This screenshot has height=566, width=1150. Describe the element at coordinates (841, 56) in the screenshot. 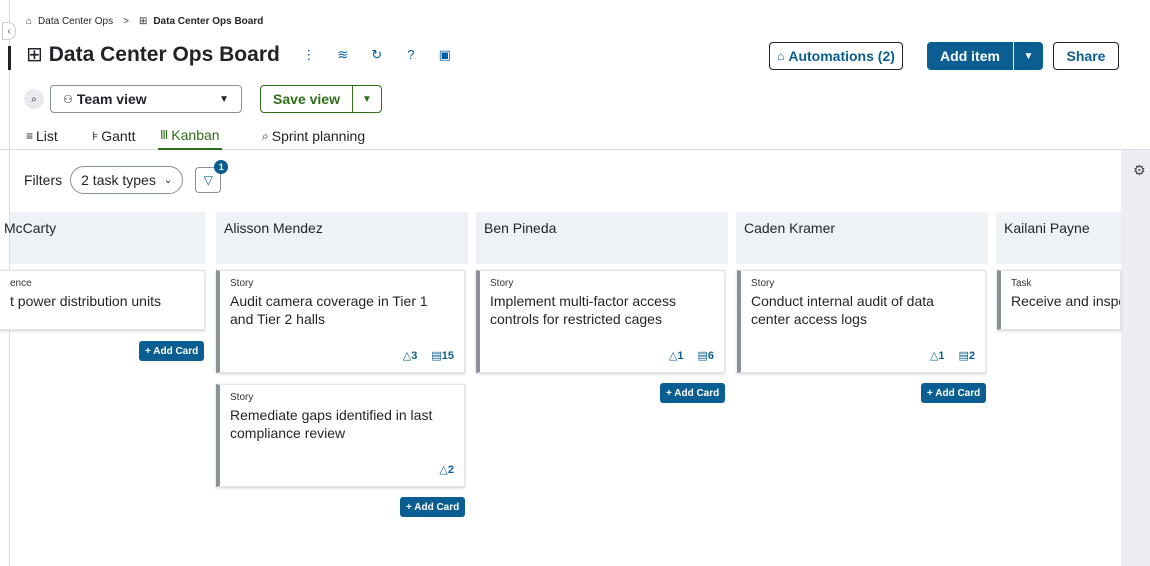

I see `automations-label: Automations (2)` at that location.